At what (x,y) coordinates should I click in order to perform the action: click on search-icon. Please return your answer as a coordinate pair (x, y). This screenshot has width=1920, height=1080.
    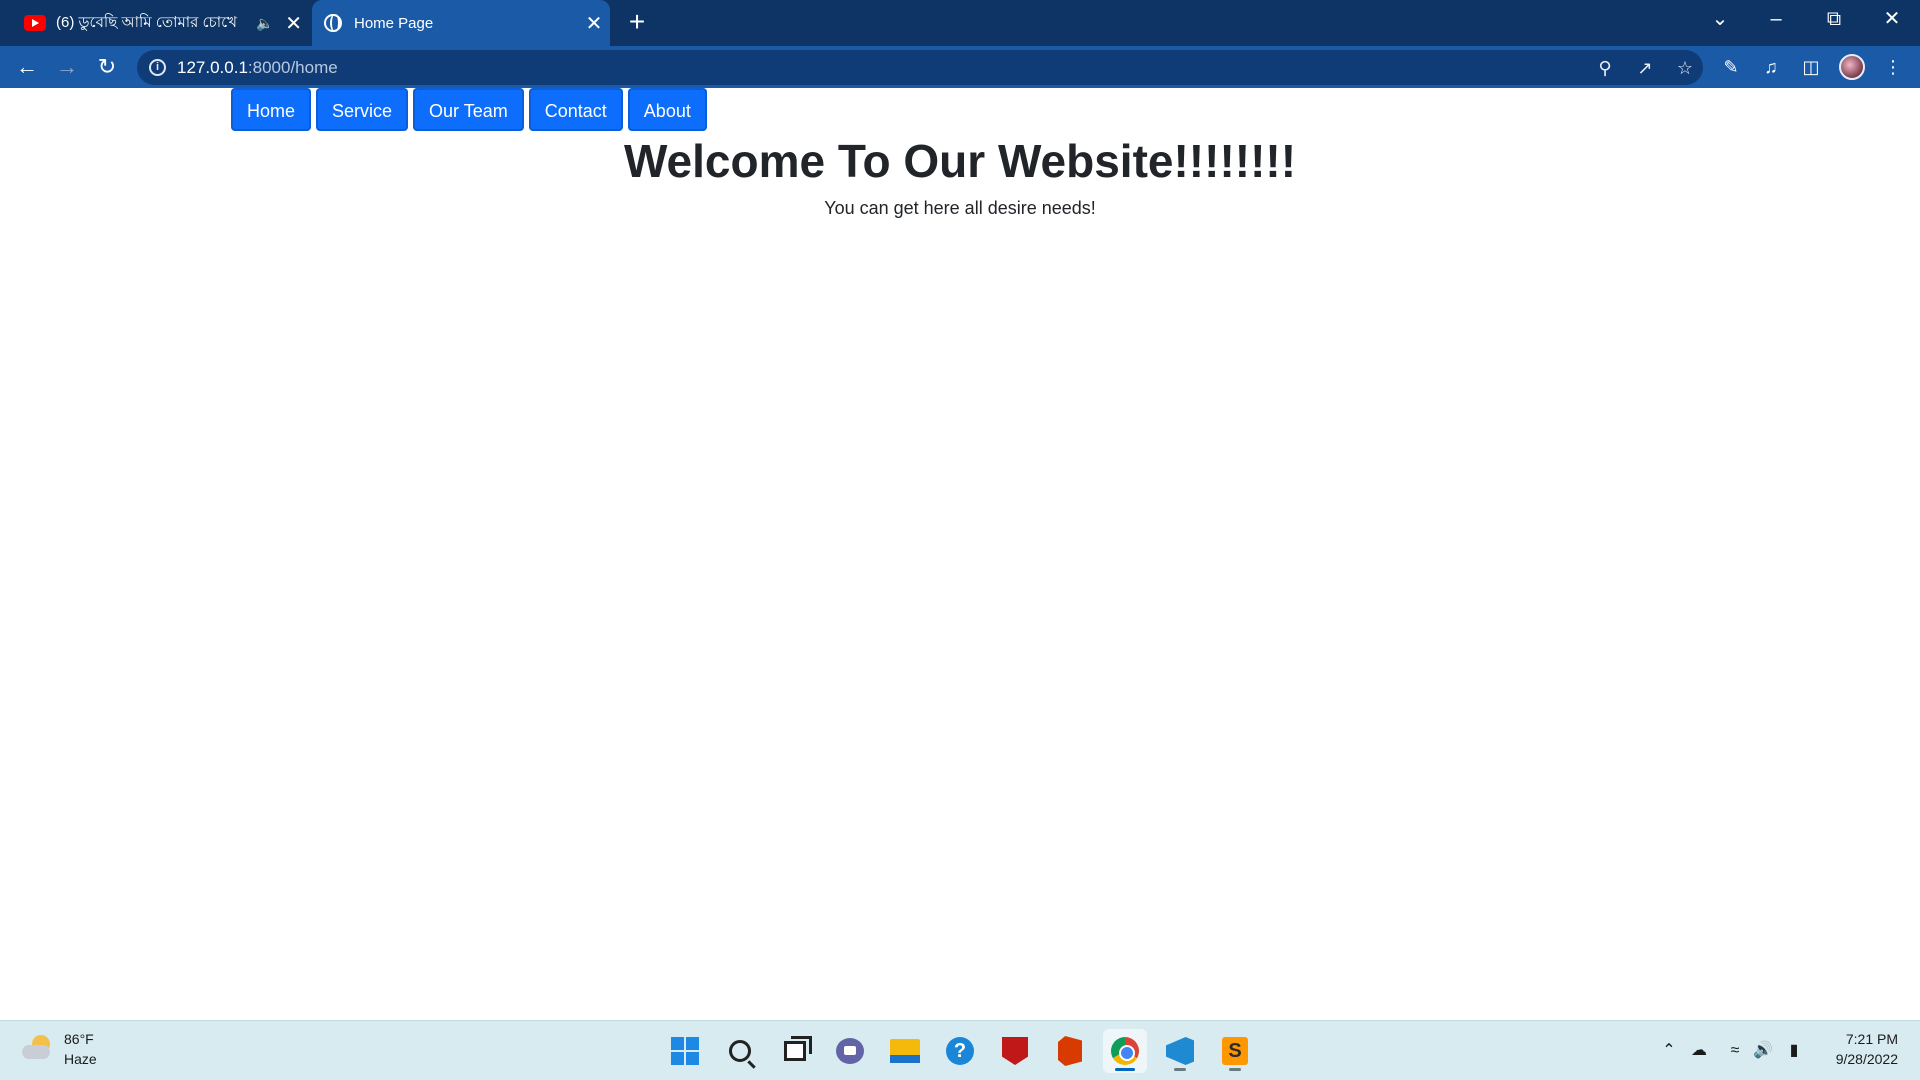
    Looking at the image, I should click on (740, 1051).